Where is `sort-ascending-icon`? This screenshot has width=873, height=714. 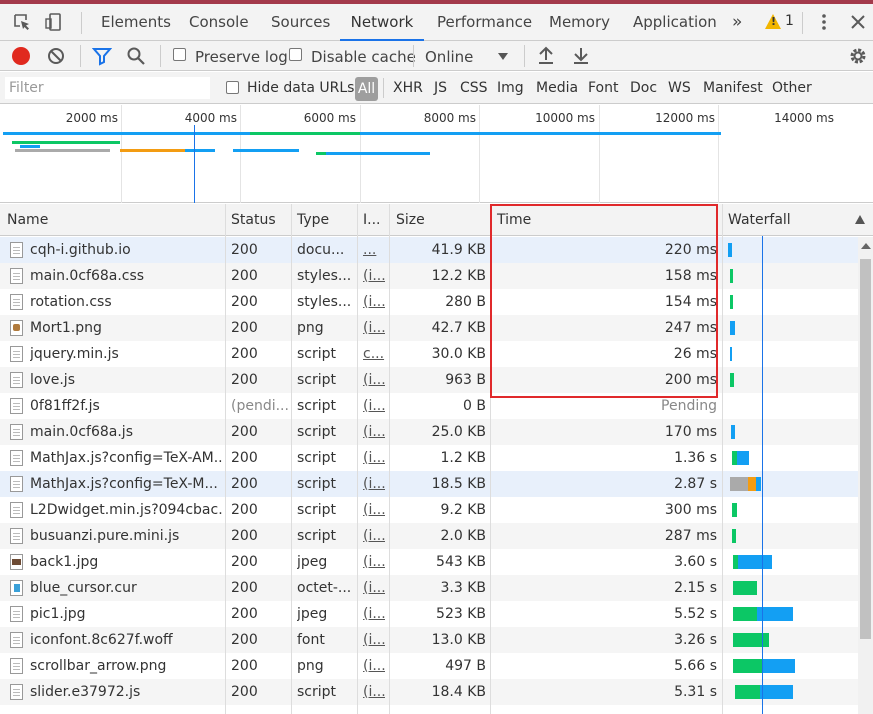 sort-ascending-icon is located at coordinates (860, 219).